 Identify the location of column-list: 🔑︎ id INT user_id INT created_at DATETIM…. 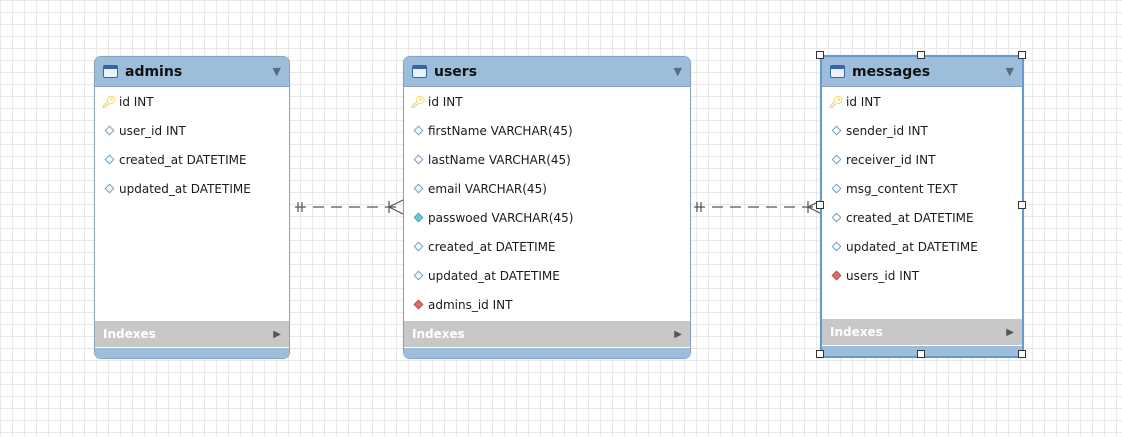
(192, 145).